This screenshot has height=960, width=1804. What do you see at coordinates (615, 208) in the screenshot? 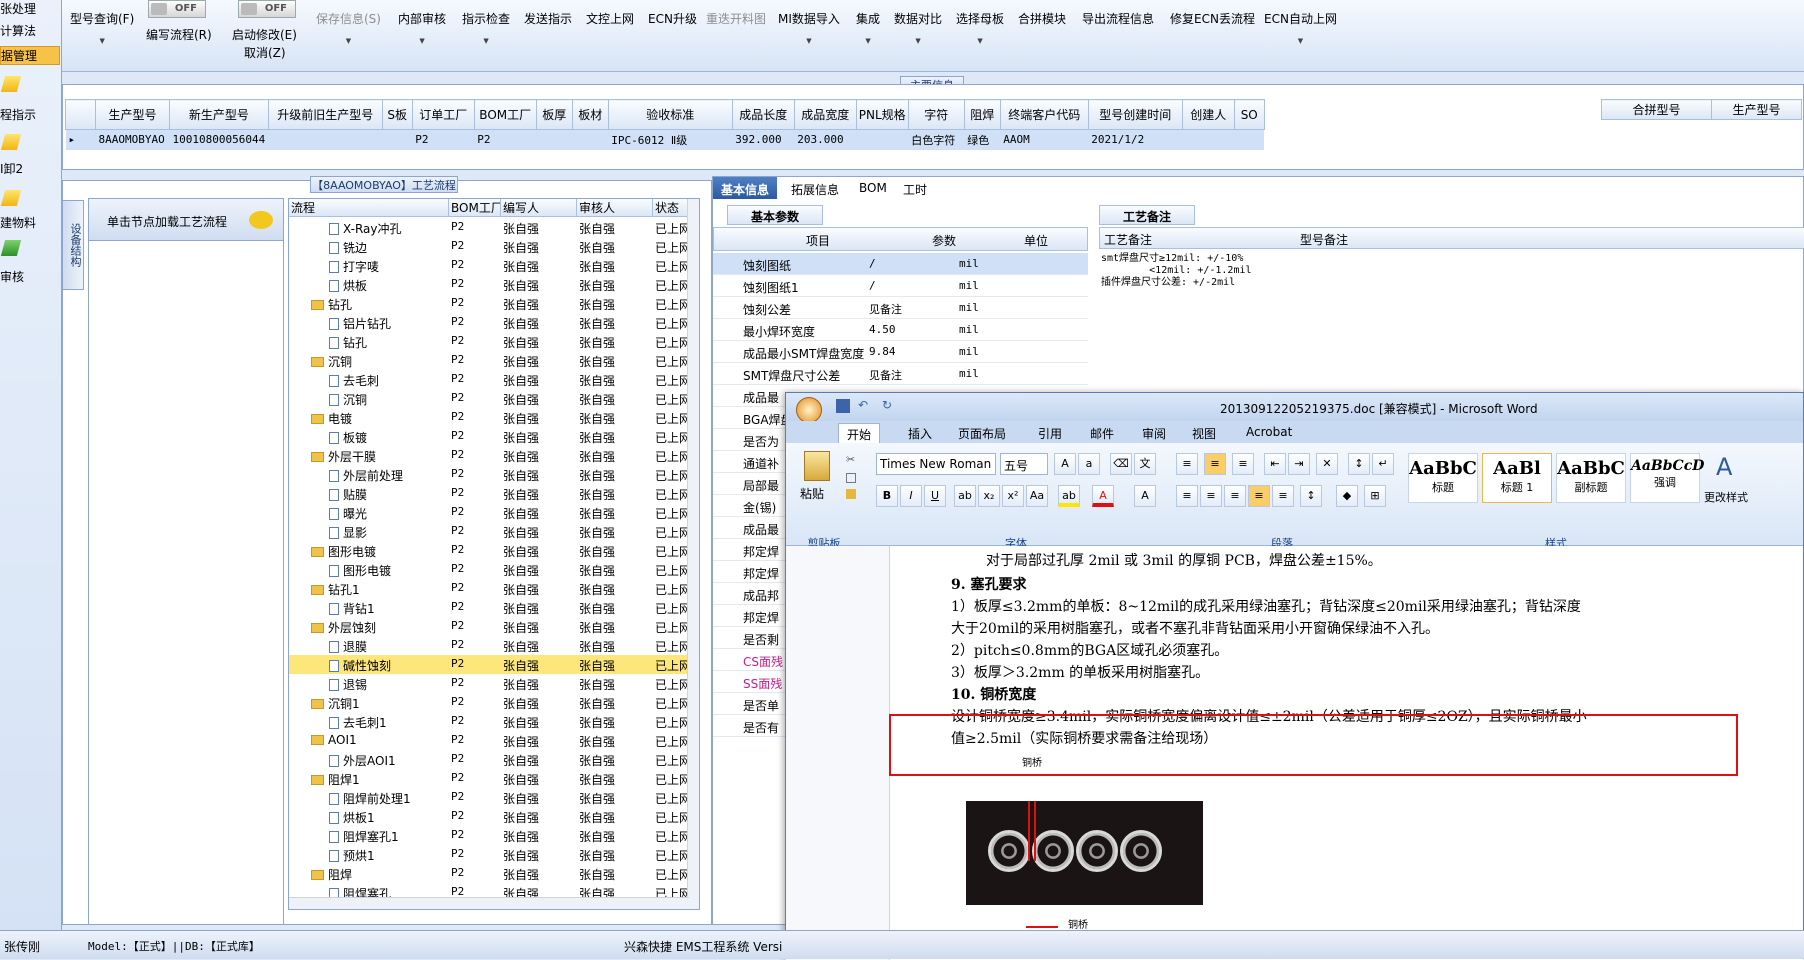
I see `col-header: 审核人` at bounding box center [615, 208].